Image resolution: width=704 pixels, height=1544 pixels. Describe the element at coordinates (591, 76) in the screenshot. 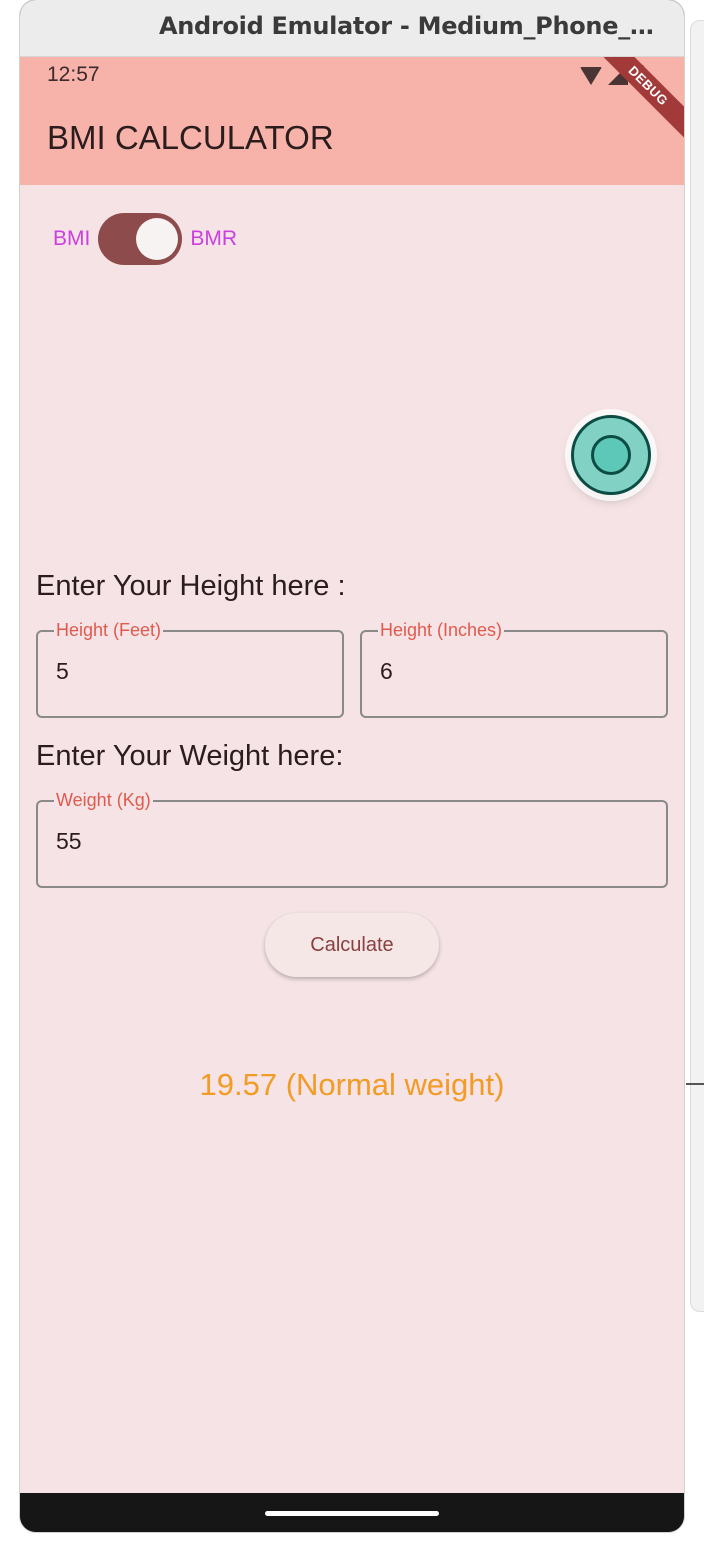

I see `wifi-icon` at that location.